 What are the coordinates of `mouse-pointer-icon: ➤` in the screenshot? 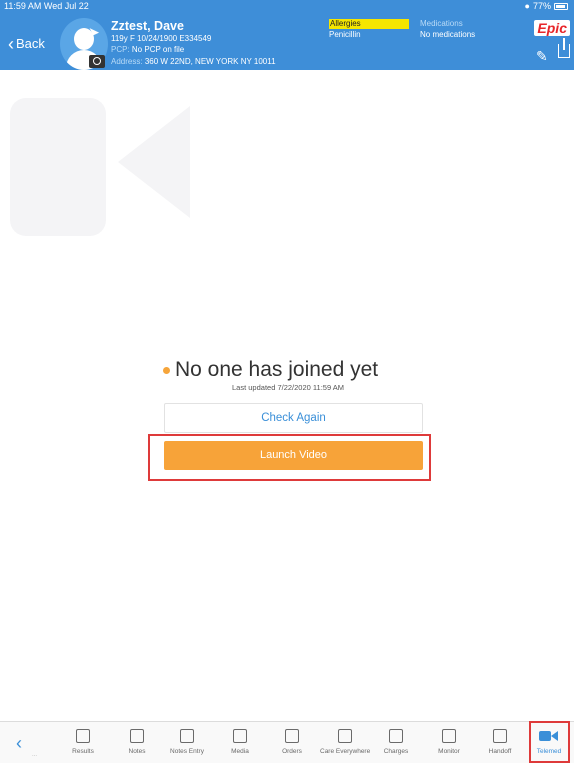 It's located at (94, 32).